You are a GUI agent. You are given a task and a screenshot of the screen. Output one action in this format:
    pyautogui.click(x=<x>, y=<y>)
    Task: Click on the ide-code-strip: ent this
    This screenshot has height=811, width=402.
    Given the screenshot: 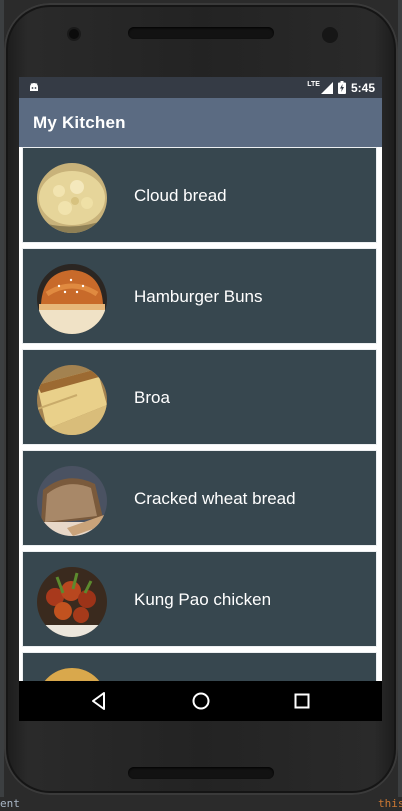 What is the action you would take?
    pyautogui.click(x=201, y=804)
    